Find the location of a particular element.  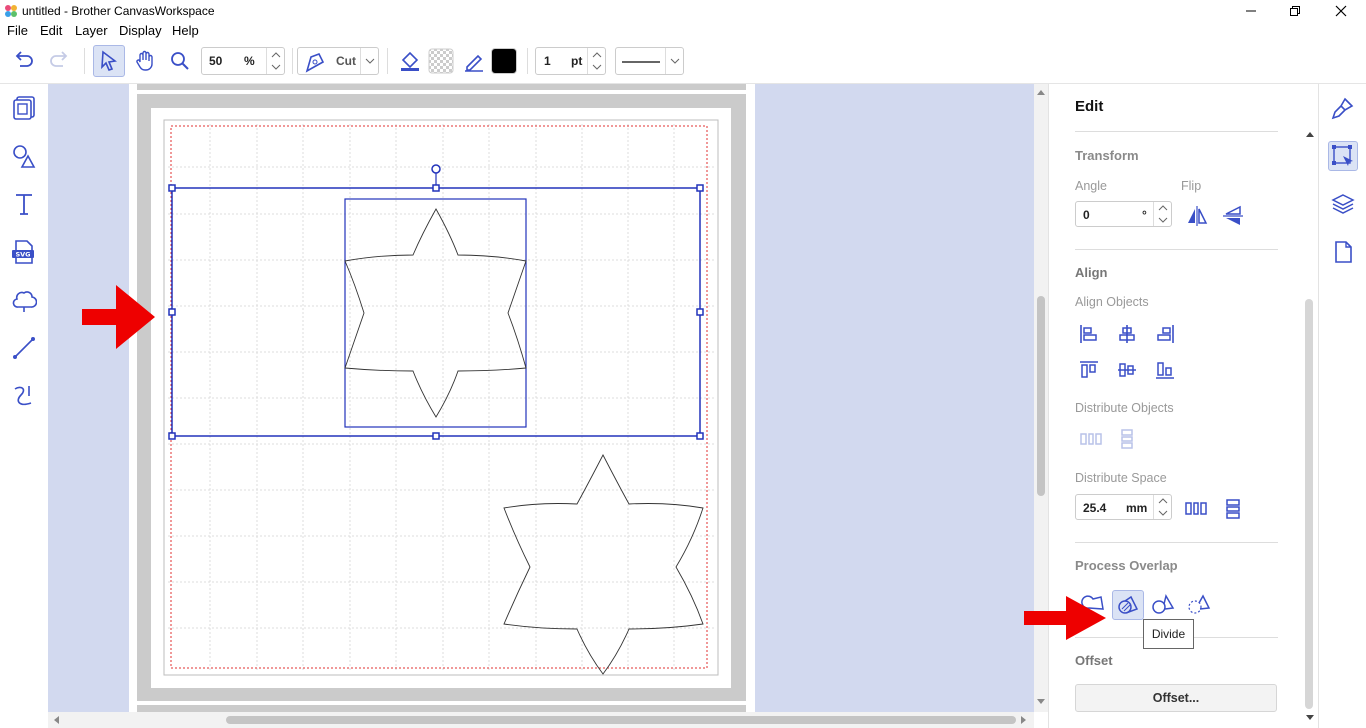

distribute-space-unit: mm is located at coordinates (1137, 508).